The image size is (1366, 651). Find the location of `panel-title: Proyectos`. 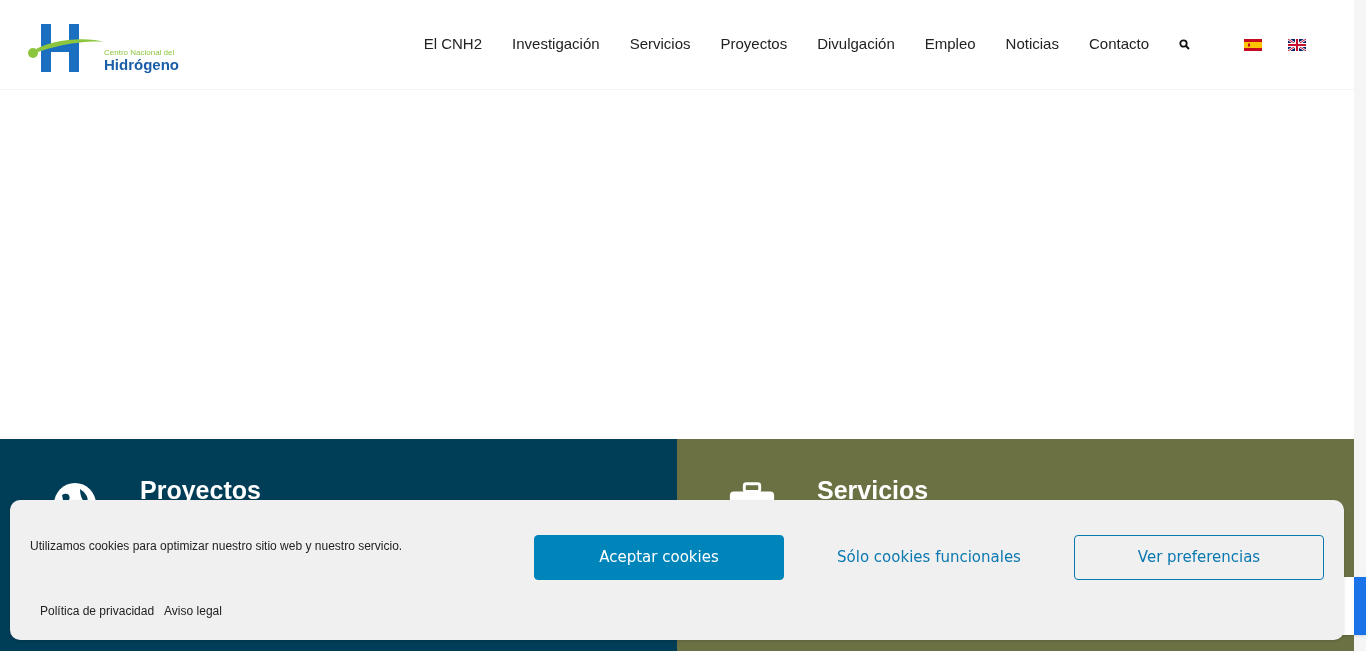

panel-title: Proyectos is located at coordinates (200, 490).